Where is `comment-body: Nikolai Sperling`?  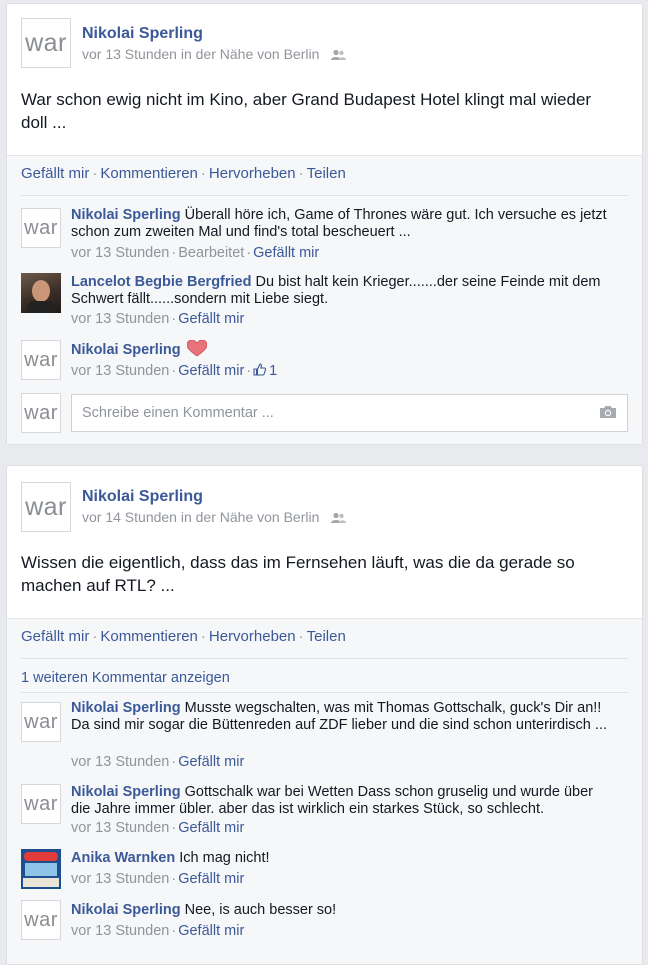
comment-body: Nikolai Sperling is located at coordinates (341, 349).